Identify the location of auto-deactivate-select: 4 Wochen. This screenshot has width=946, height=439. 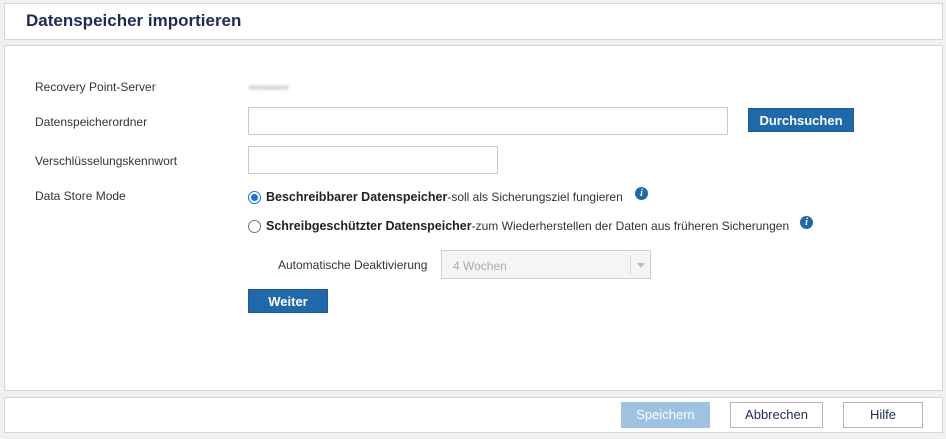
(546, 264).